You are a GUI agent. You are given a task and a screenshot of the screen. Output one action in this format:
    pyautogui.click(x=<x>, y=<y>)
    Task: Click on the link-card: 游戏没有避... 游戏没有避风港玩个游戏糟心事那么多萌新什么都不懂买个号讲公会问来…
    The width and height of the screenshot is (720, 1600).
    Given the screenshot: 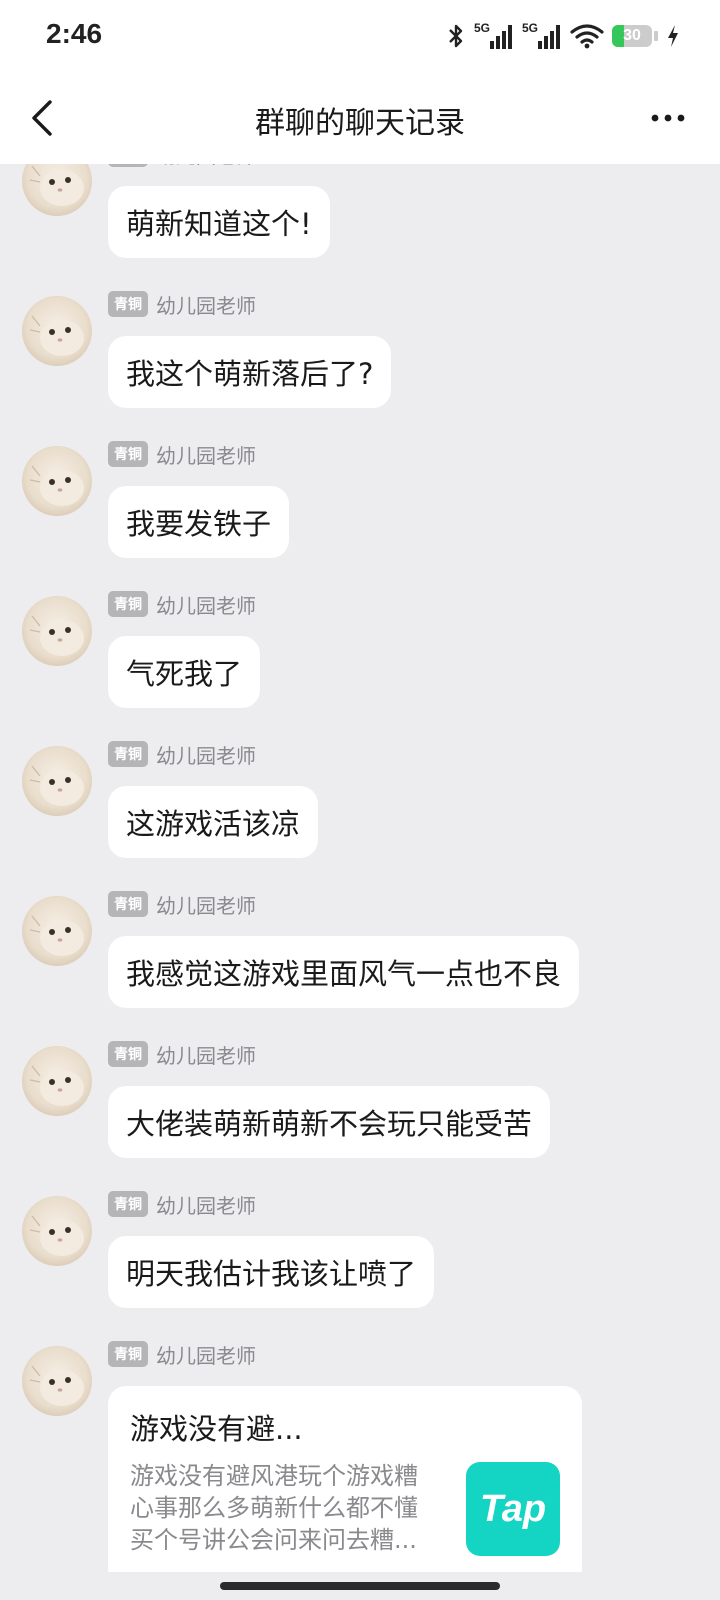 What is the action you would take?
    pyautogui.click(x=345, y=1479)
    